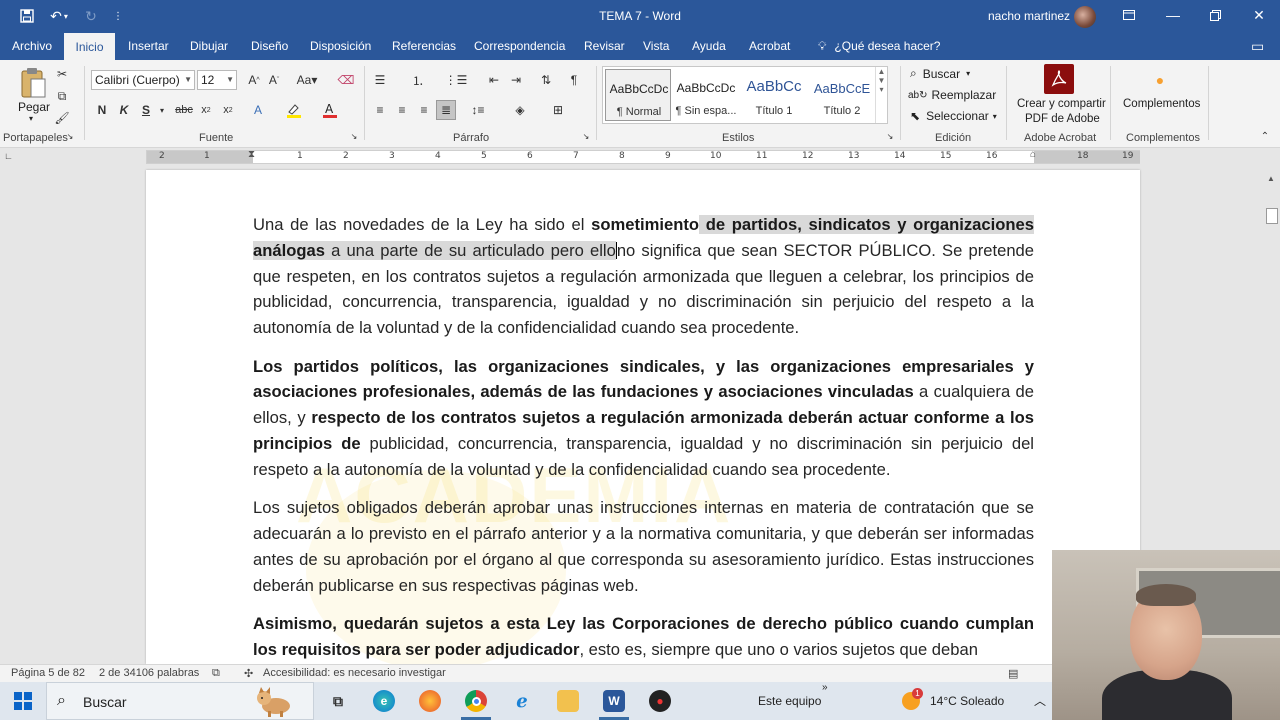 This screenshot has width=1280, height=720. Describe the element at coordinates (1013, 673) in the screenshot. I see `read-mode-icon: ▤` at that location.